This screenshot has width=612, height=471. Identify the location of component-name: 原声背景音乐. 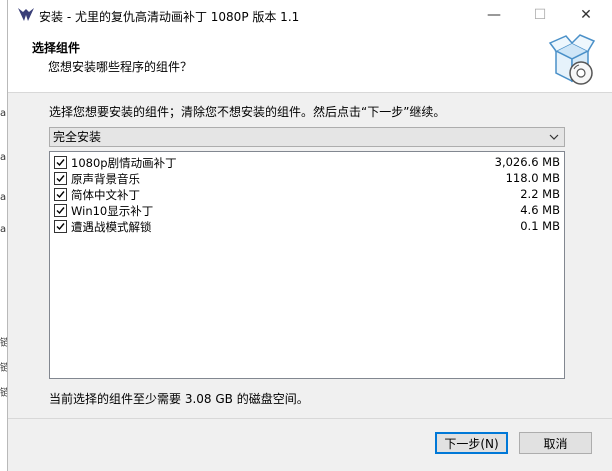
(105, 179).